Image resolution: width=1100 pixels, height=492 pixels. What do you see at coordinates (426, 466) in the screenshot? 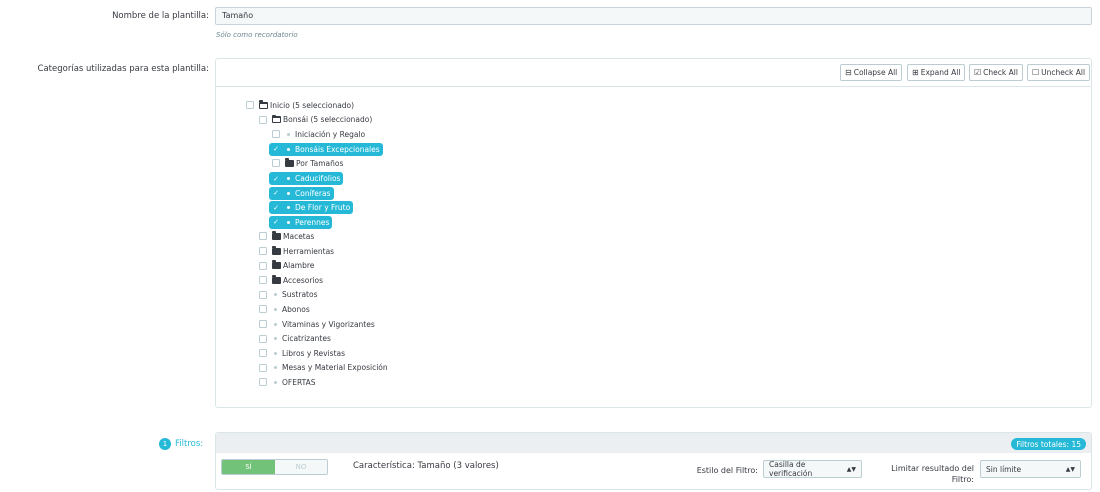
I see `filter-feature-name: Característica: Tamaño (3 valores)` at bounding box center [426, 466].